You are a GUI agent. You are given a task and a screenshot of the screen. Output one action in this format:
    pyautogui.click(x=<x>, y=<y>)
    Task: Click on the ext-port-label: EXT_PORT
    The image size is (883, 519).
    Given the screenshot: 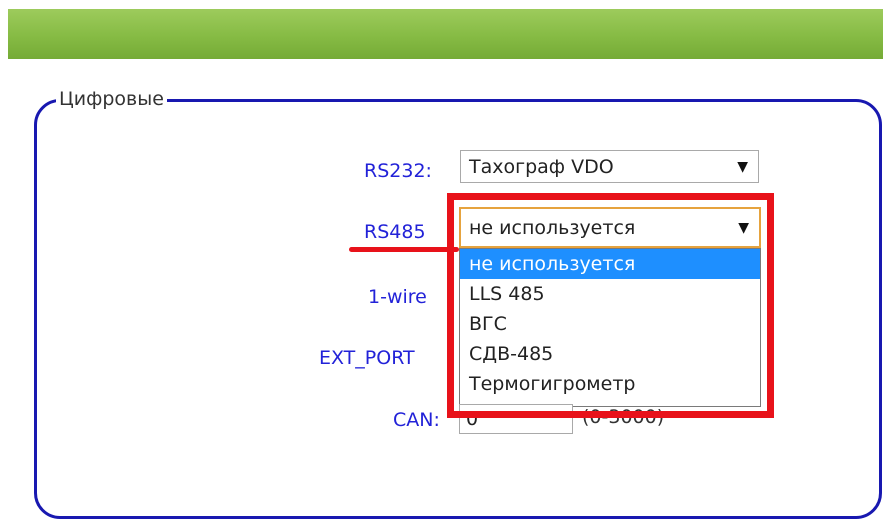 What is the action you would take?
    pyautogui.click(x=367, y=358)
    